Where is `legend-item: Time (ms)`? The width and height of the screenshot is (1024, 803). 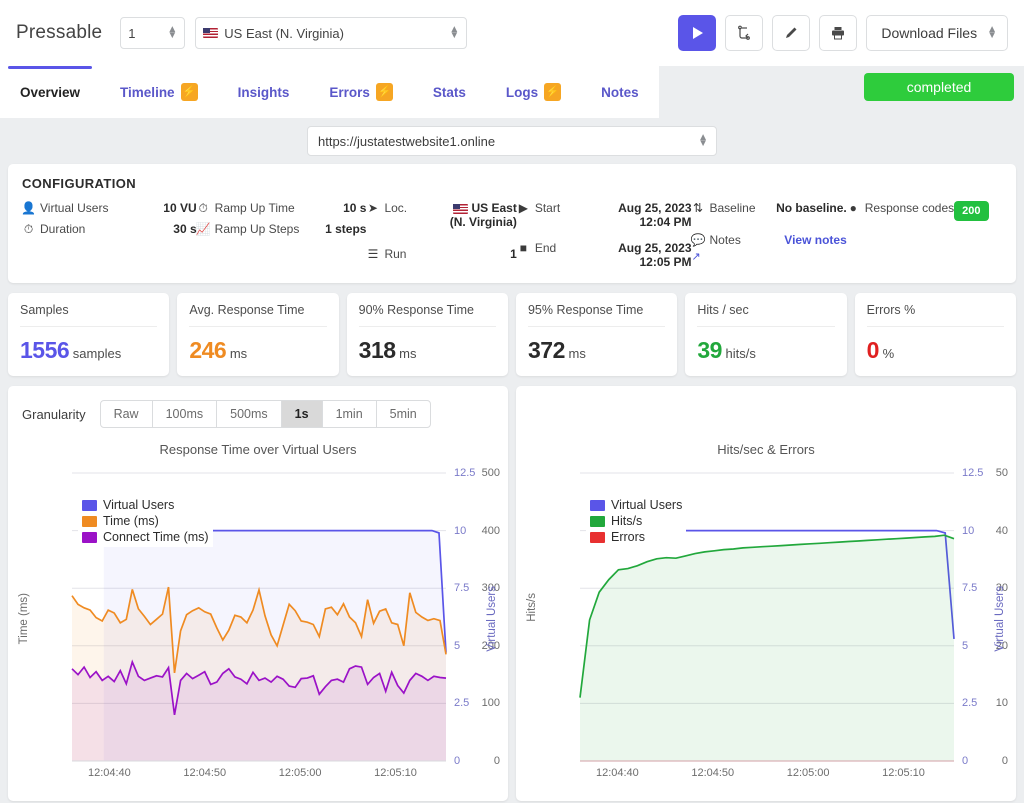
legend-item: Time (ms) is located at coordinates (145, 521).